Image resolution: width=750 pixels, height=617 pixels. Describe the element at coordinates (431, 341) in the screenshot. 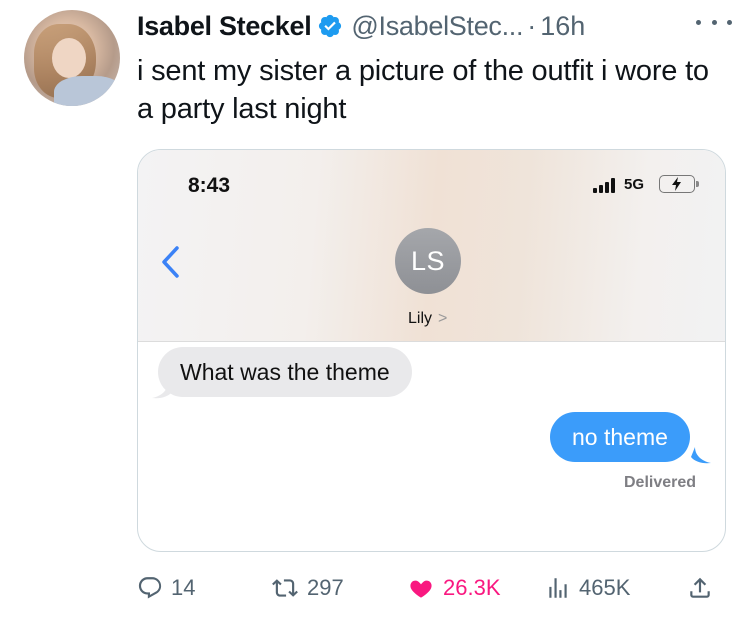

I see `imessage-header-divider` at that location.